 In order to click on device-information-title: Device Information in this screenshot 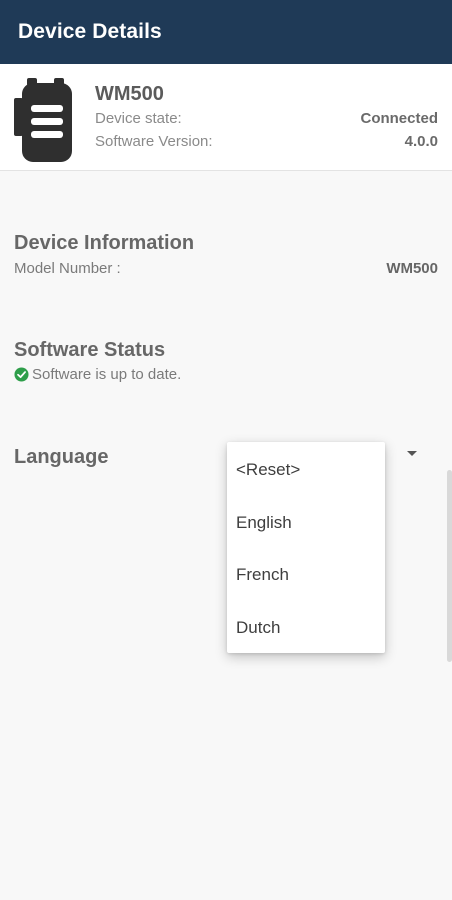, I will do `click(104, 243)`.